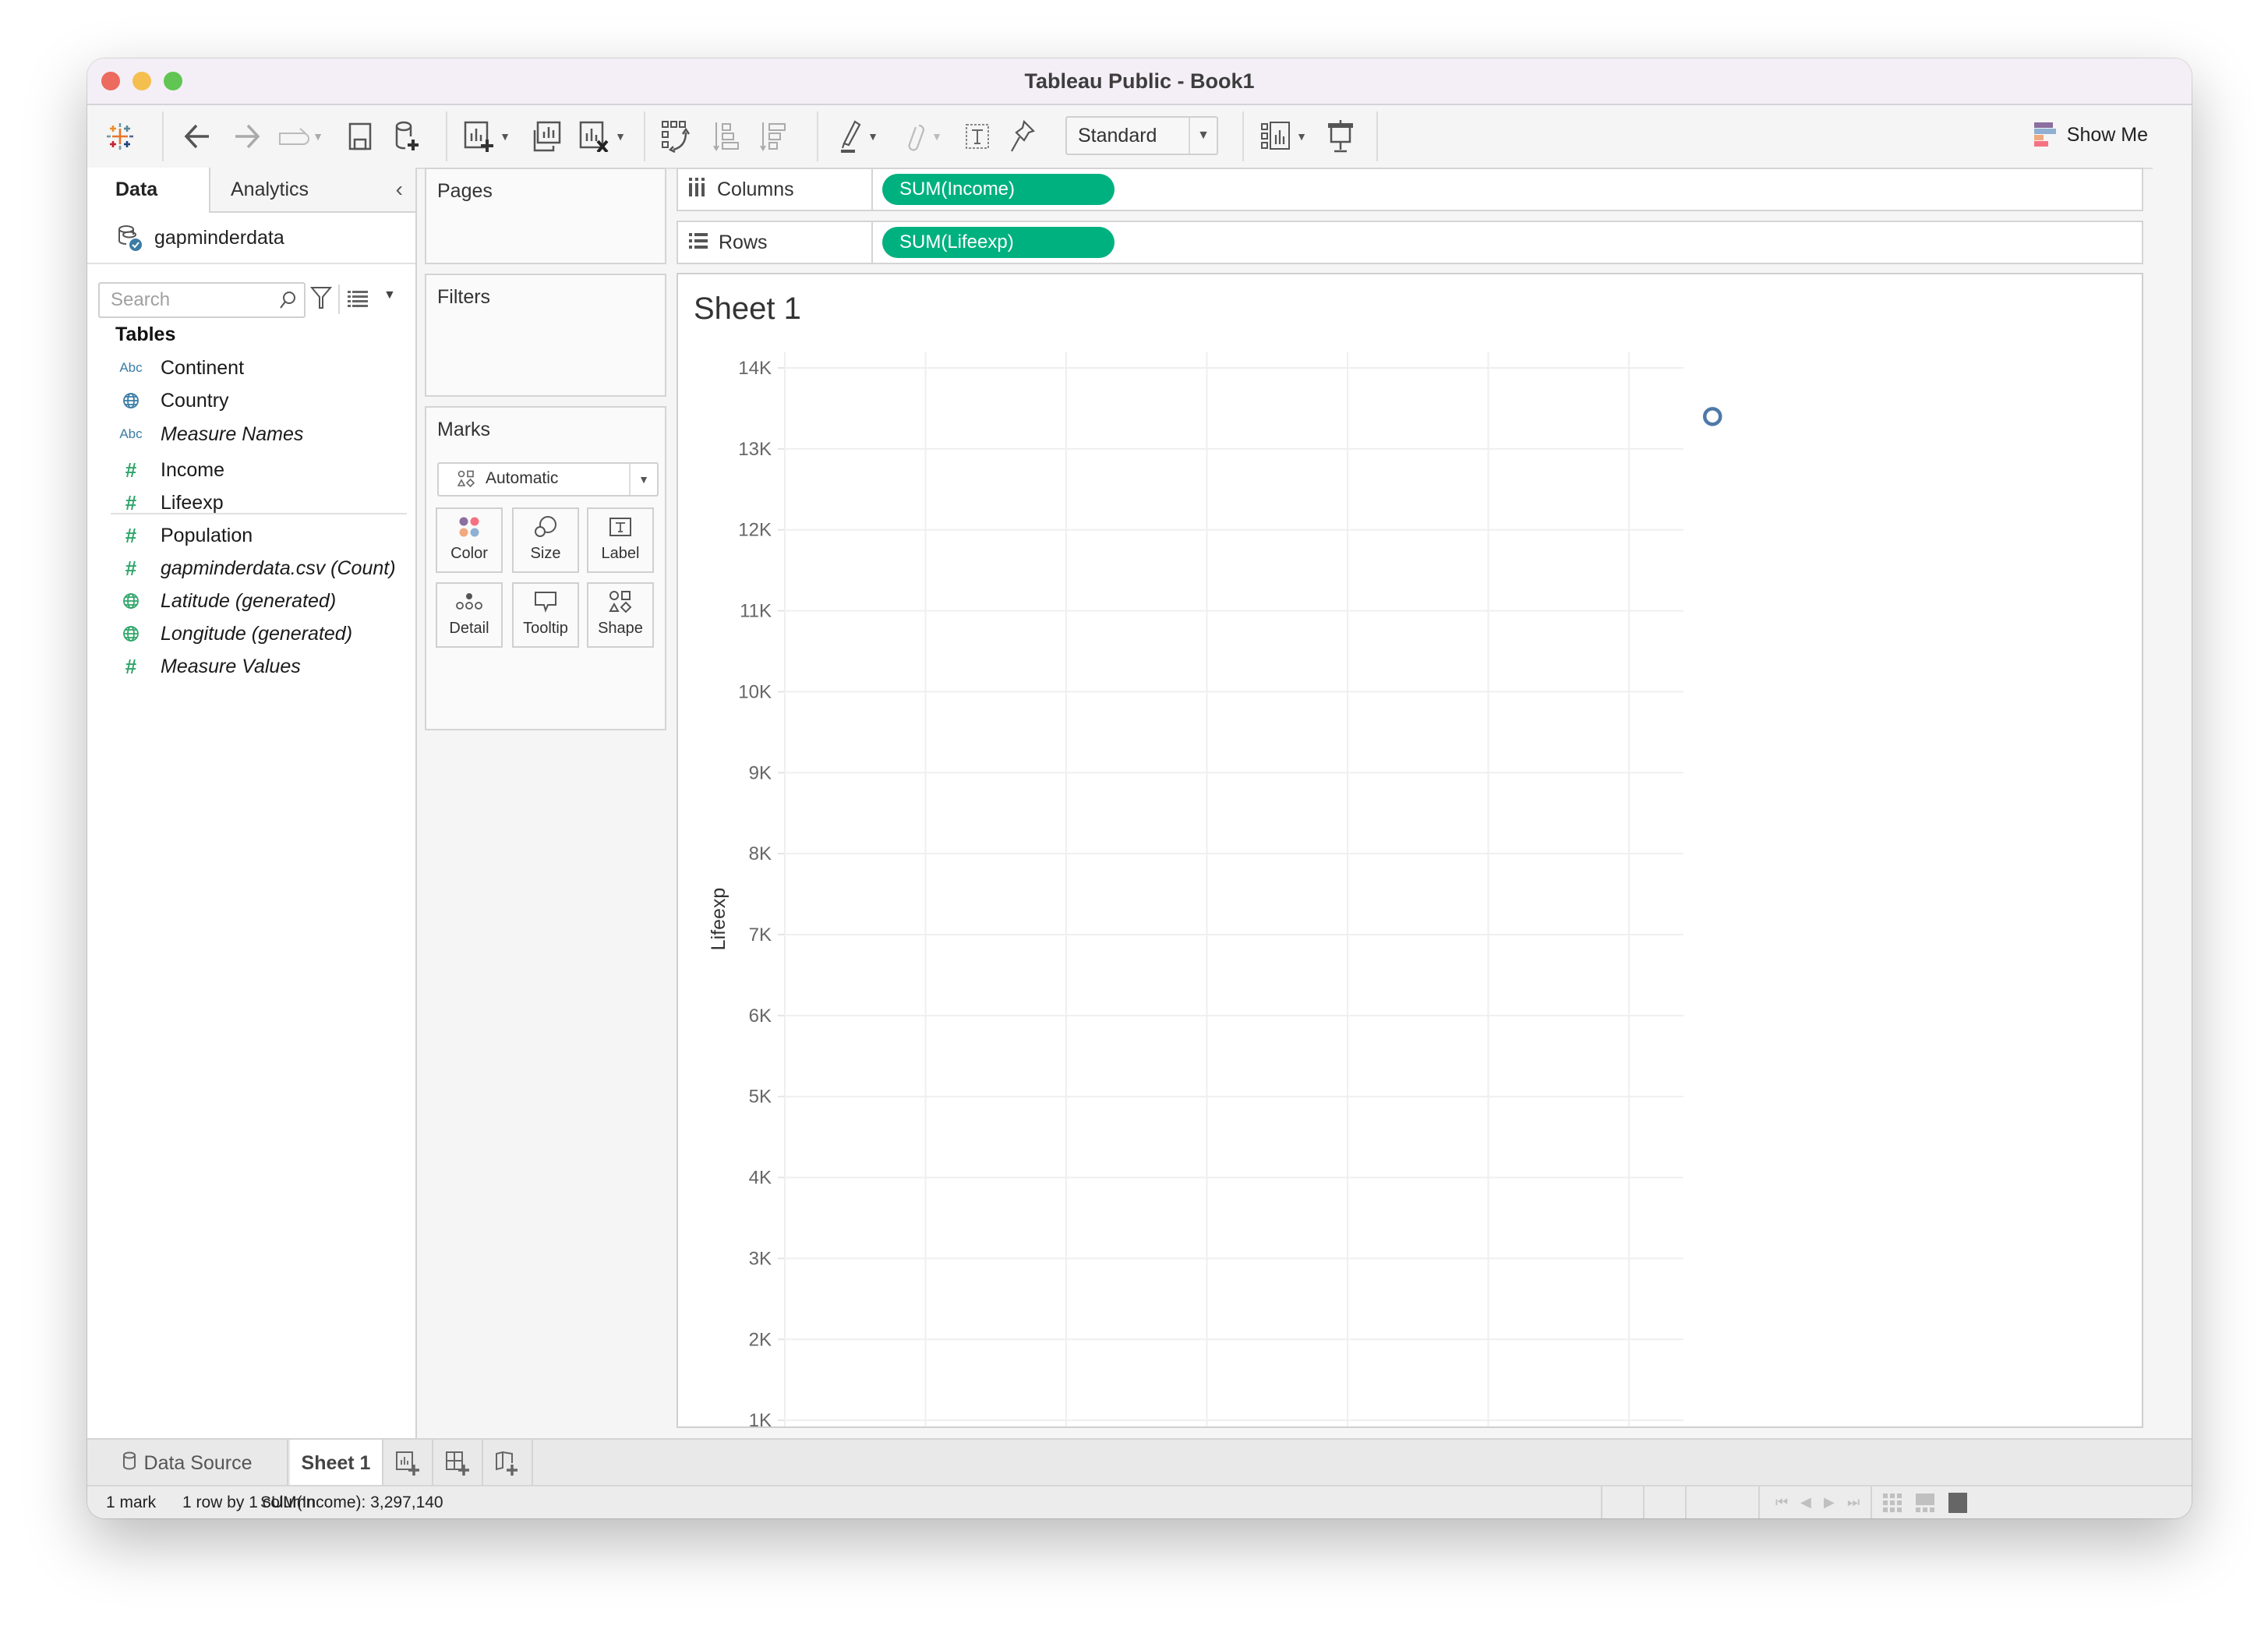 The width and height of the screenshot is (2268, 1626). What do you see at coordinates (1410, 242) in the screenshot?
I see `rows-shelf: Rows SUM(Lifeexp)` at bounding box center [1410, 242].